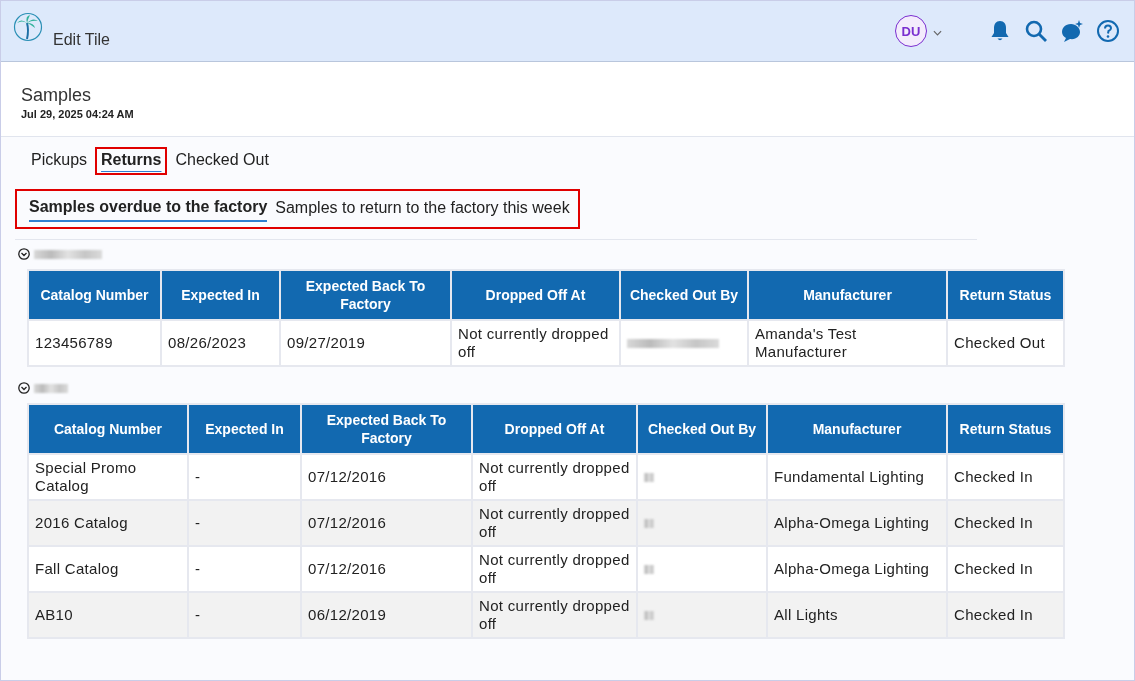  What do you see at coordinates (347, 614) in the screenshot?
I see `table-cell: 06/12/2019` at bounding box center [347, 614].